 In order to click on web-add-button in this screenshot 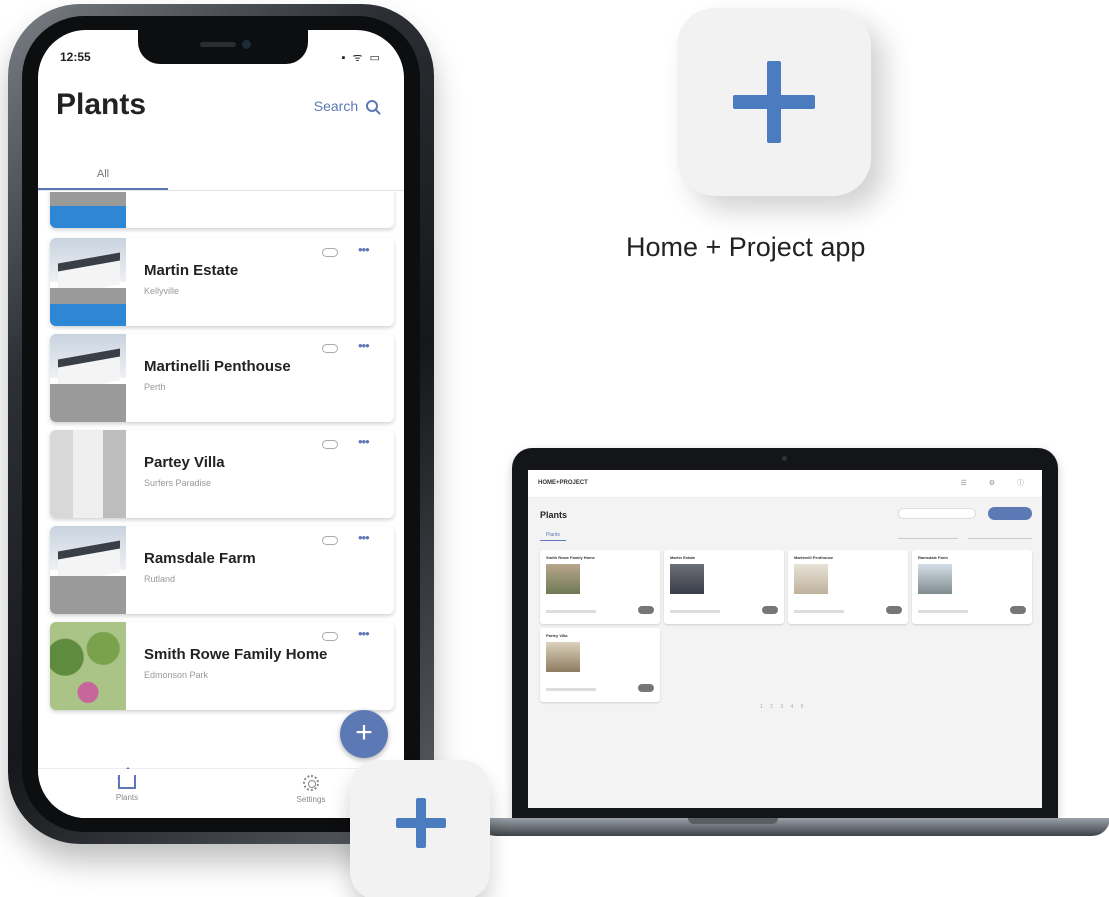, I will do `click(1010, 513)`.